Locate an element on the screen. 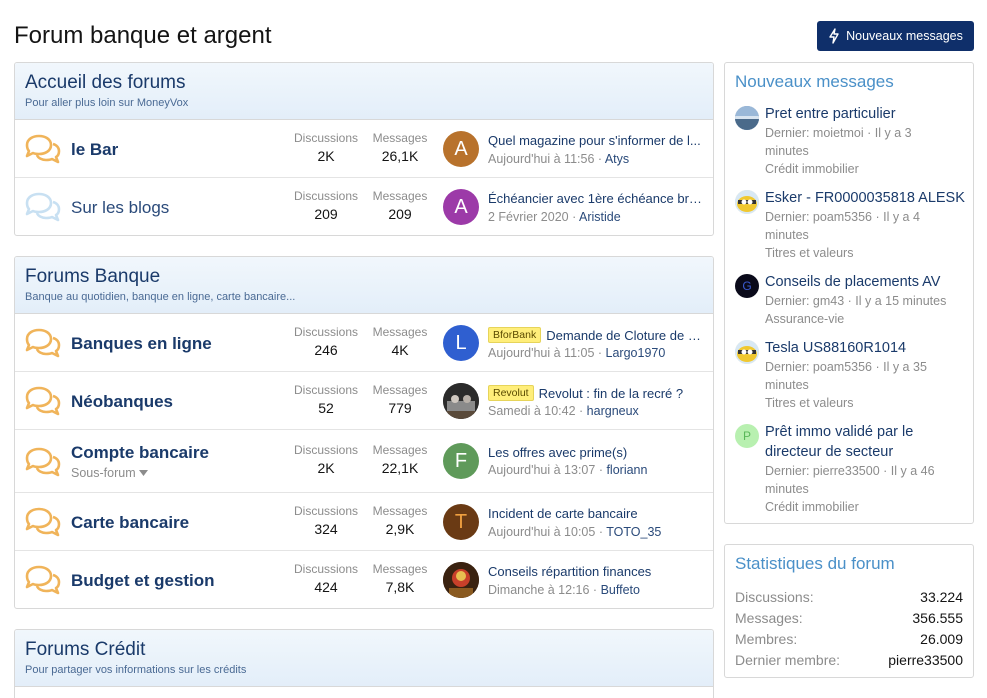 This screenshot has height=698, width=987. stat-value: 324 is located at coordinates (326, 529).